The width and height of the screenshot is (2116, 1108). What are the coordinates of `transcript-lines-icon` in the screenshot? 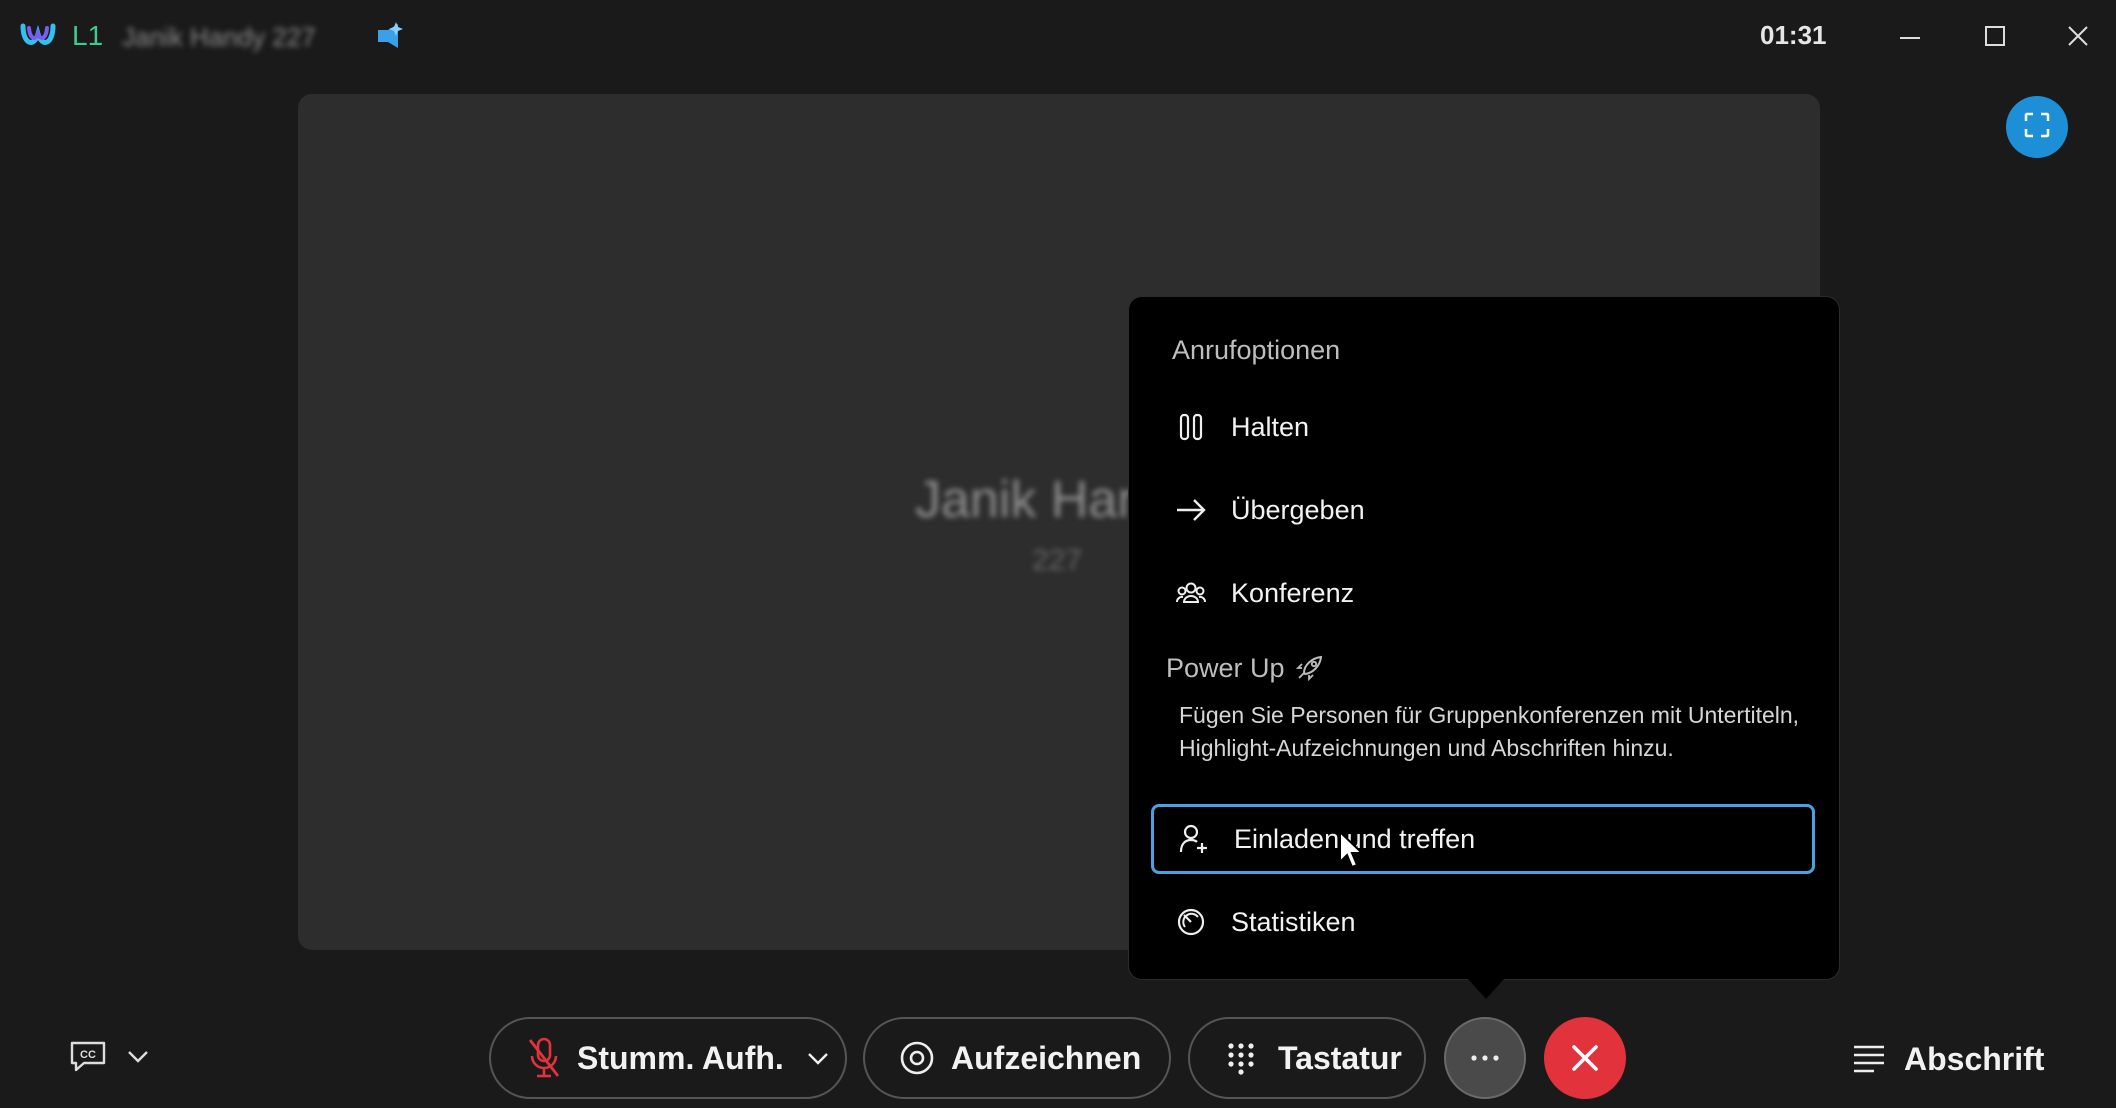 It's located at (1869, 1059).